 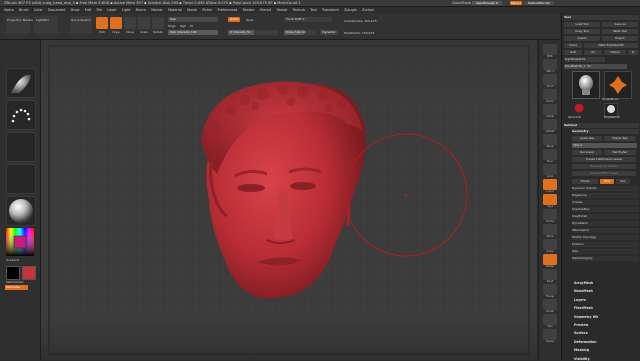 What do you see at coordinates (582, 31) in the screenshot?
I see `copy-tool-button: Copy Tool` at bounding box center [582, 31].